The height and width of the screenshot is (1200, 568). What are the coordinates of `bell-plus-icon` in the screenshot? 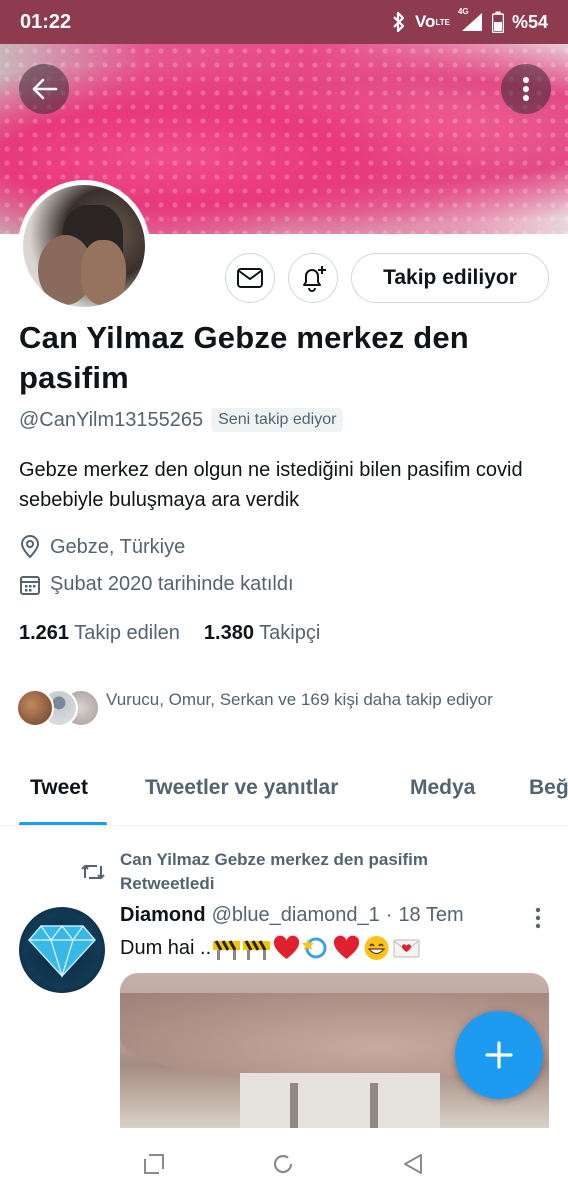 It's located at (314, 279).